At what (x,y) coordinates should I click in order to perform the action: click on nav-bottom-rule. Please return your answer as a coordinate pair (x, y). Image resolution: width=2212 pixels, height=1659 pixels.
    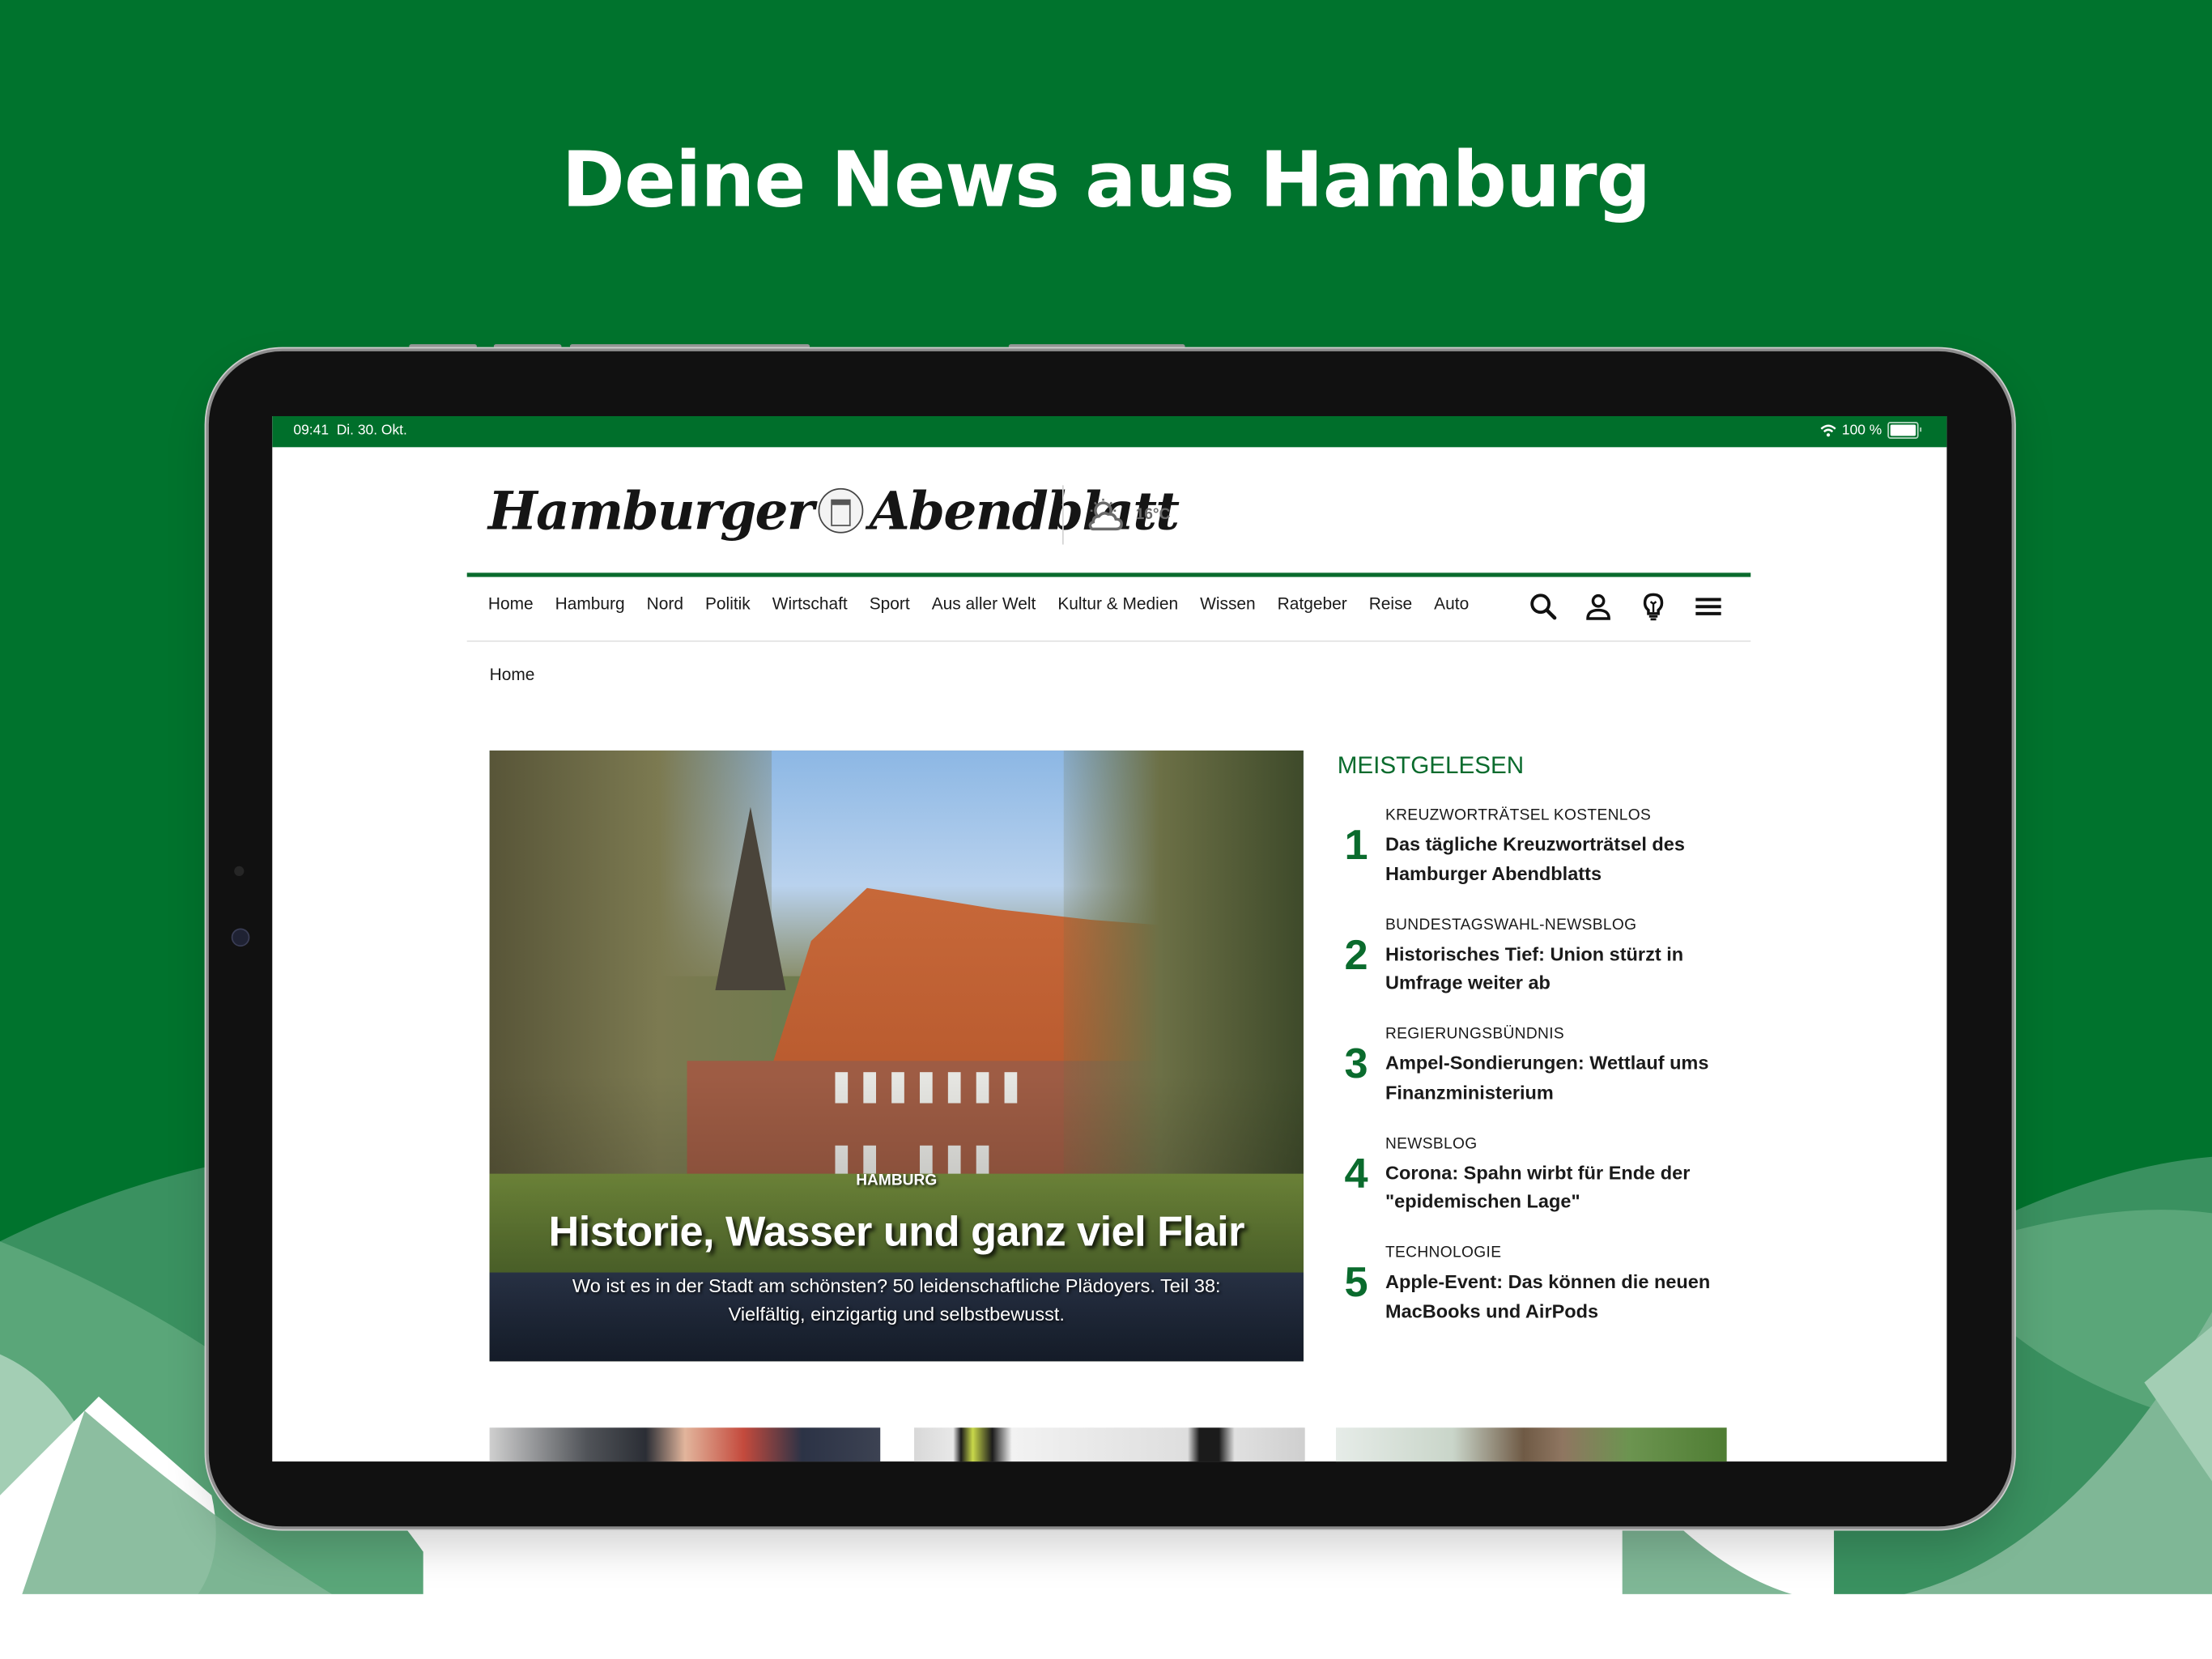
    Looking at the image, I should click on (1109, 641).